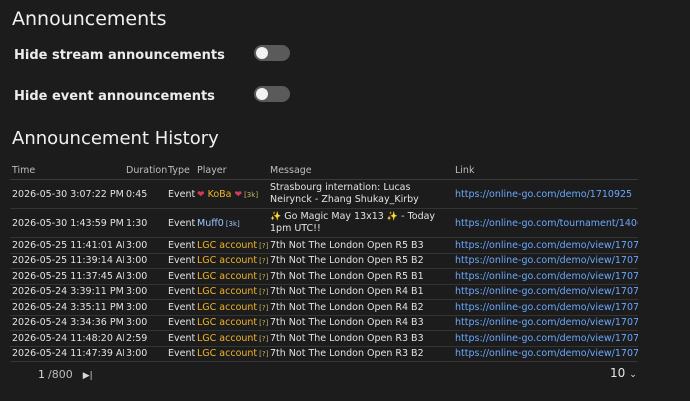  I want to click on message-text: Go Magic May 13x13, so click(334, 216).